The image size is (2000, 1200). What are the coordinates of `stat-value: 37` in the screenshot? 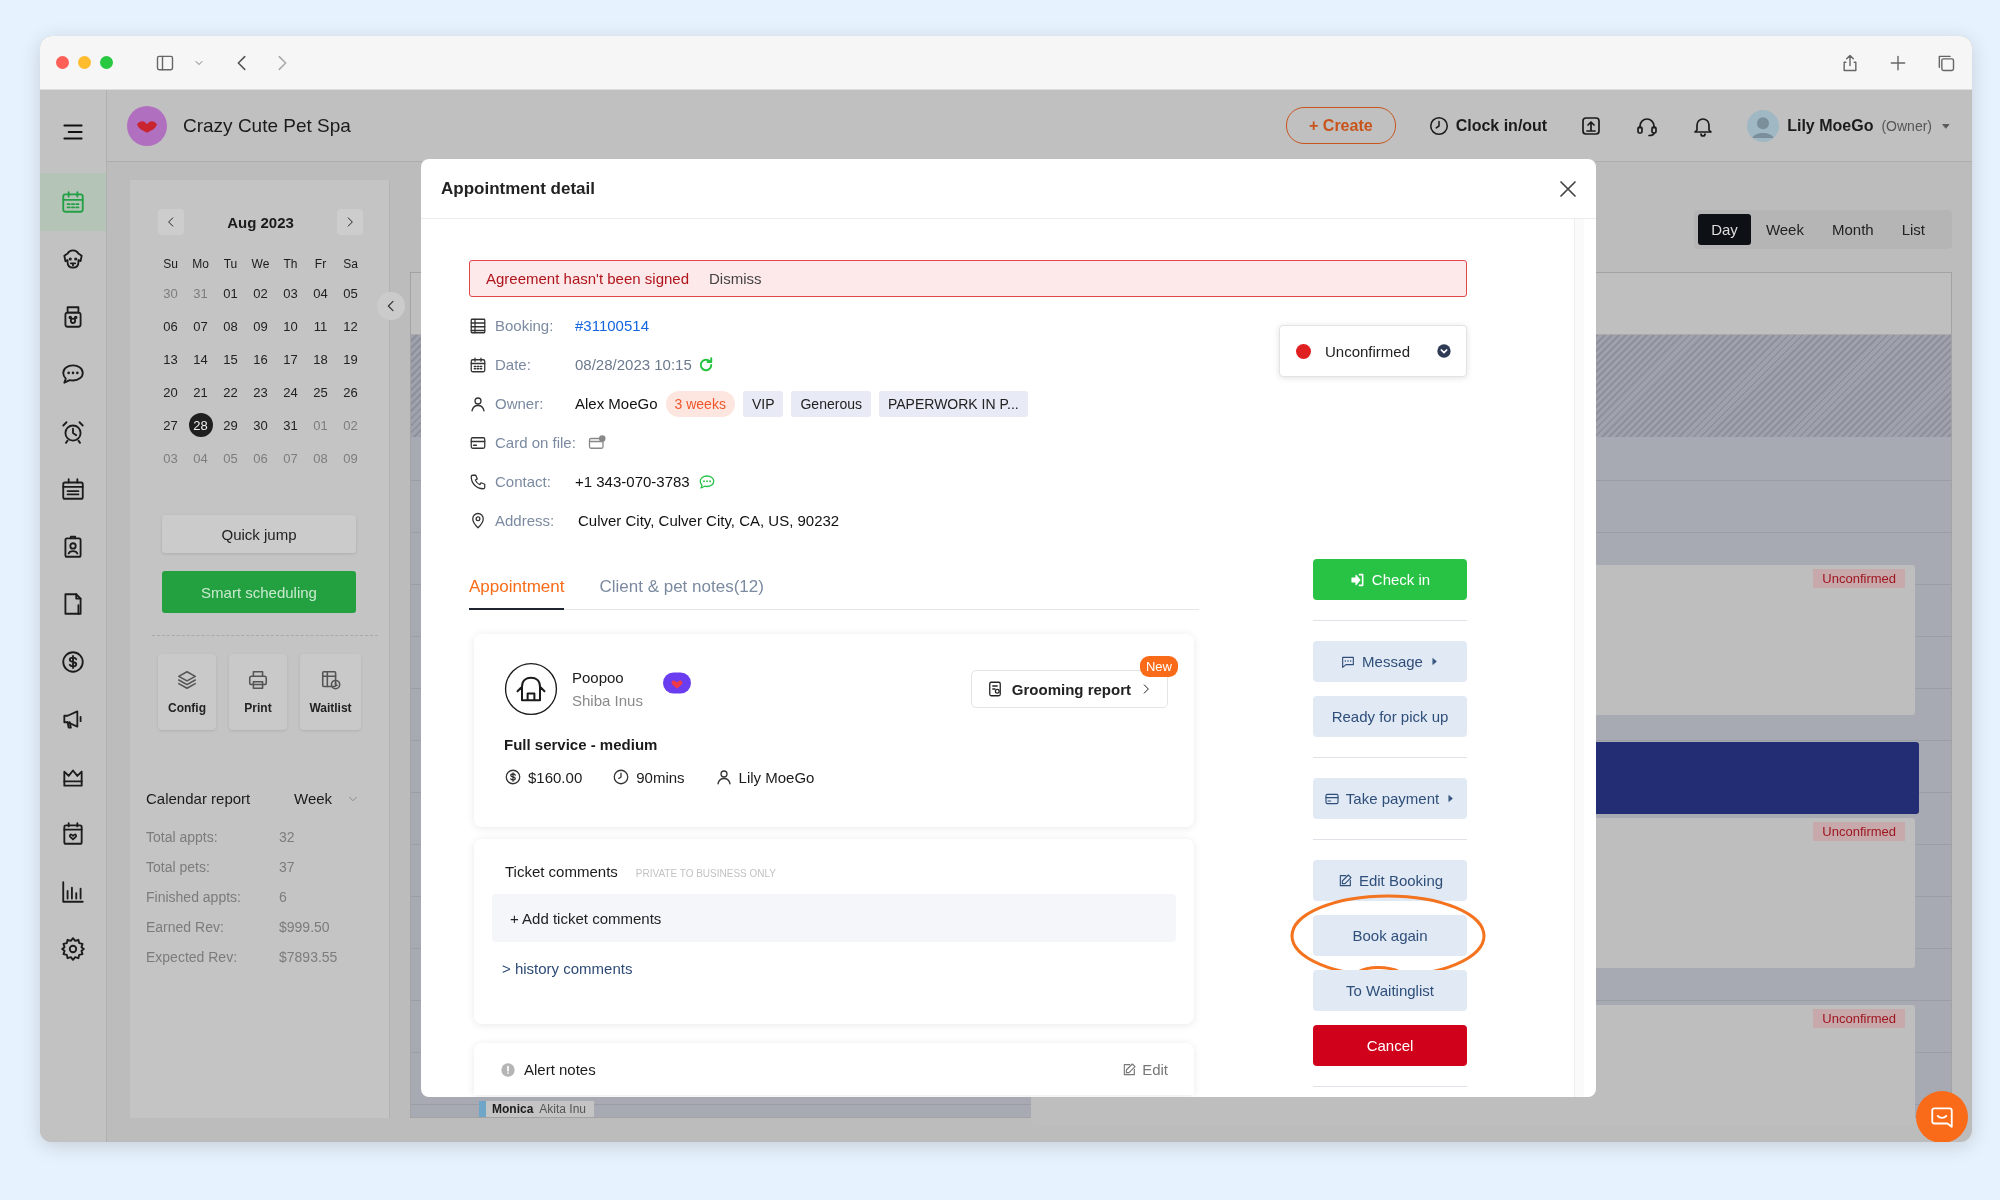 It's located at (287, 867).